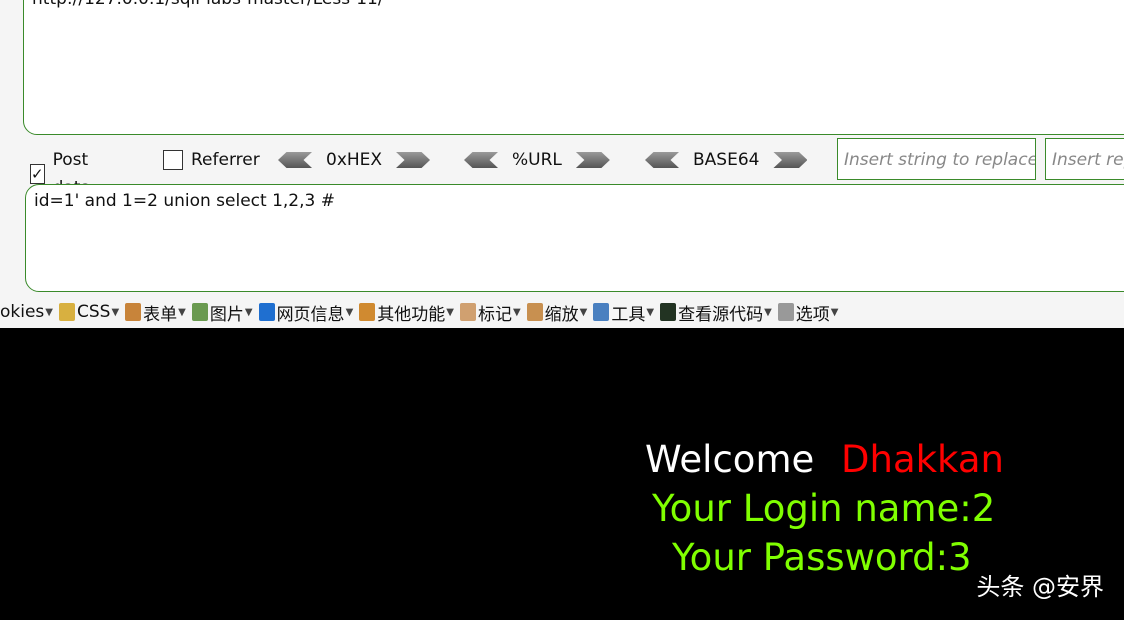 The height and width of the screenshot is (620, 1124). Describe the element at coordinates (534, 312) in the screenshot. I see `ruler-icon` at that location.